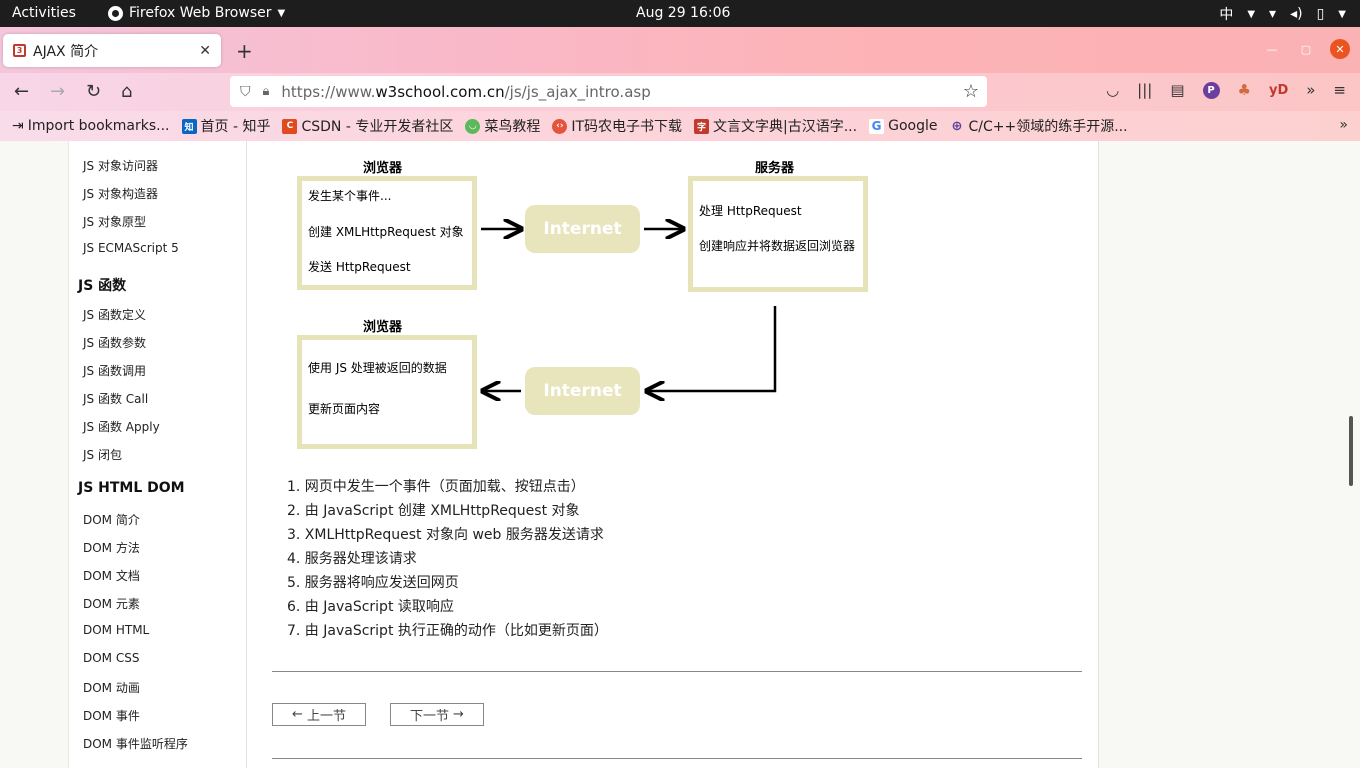  I want to click on list-item: 2. 由 JavaScript 创建 XMLHttpRequest 对象, so click(433, 511).